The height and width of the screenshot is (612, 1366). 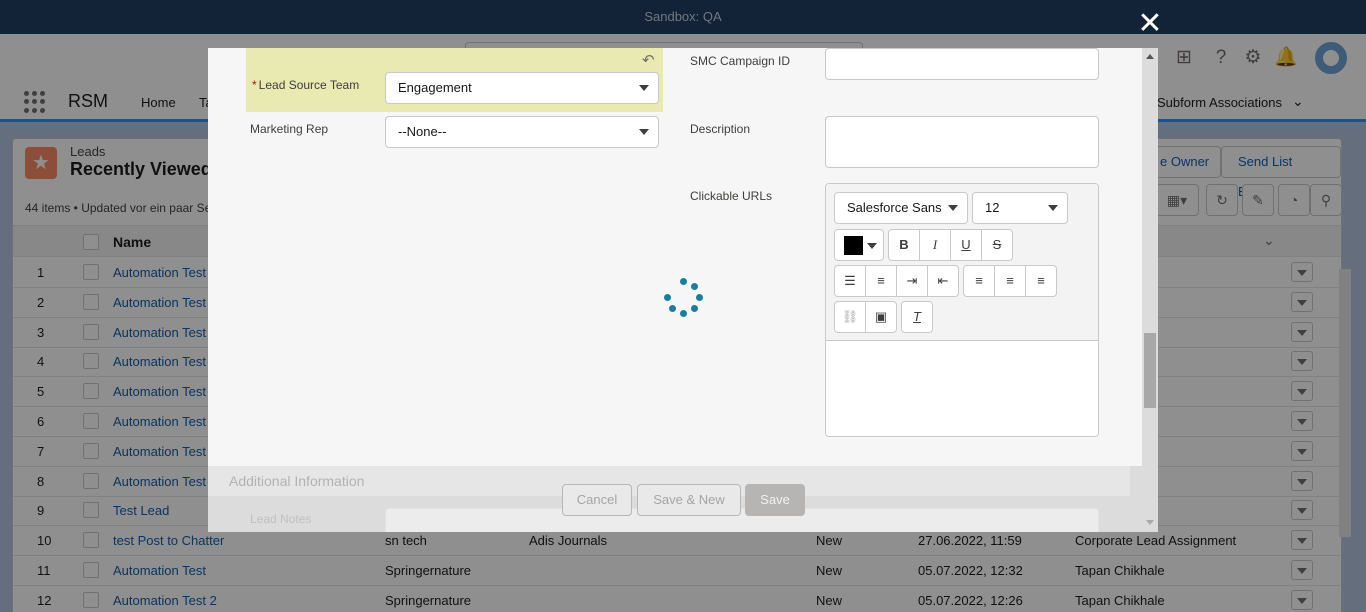 What do you see at coordinates (306, 85) in the screenshot?
I see `lead-source-team-label: * Lead Source Team` at bounding box center [306, 85].